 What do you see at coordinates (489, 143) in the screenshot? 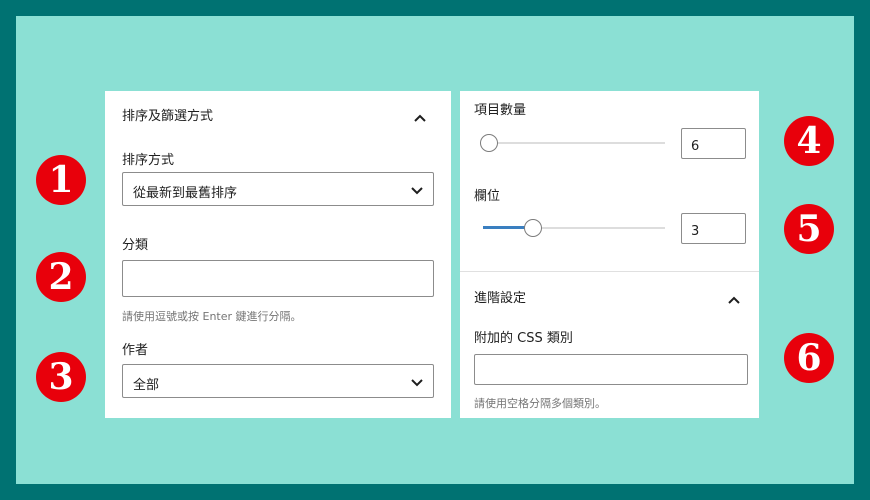
I see `items-slider-thumb` at bounding box center [489, 143].